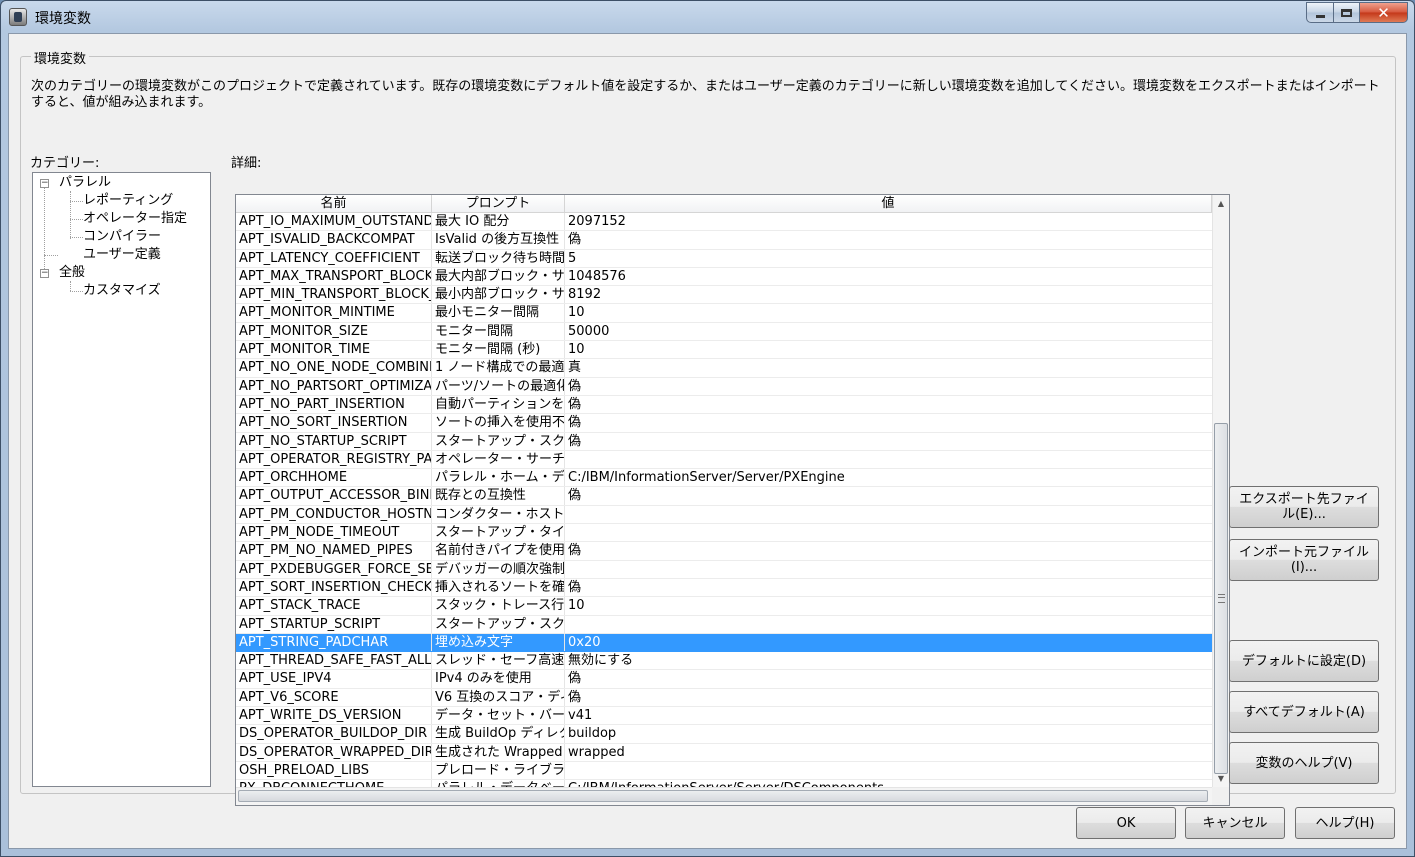 Image resolution: width=1415 pixels, height=857 pixels. Describe the element at coordinates (572, 258) in the screenshot. I see `cell-value: 5` at that location.